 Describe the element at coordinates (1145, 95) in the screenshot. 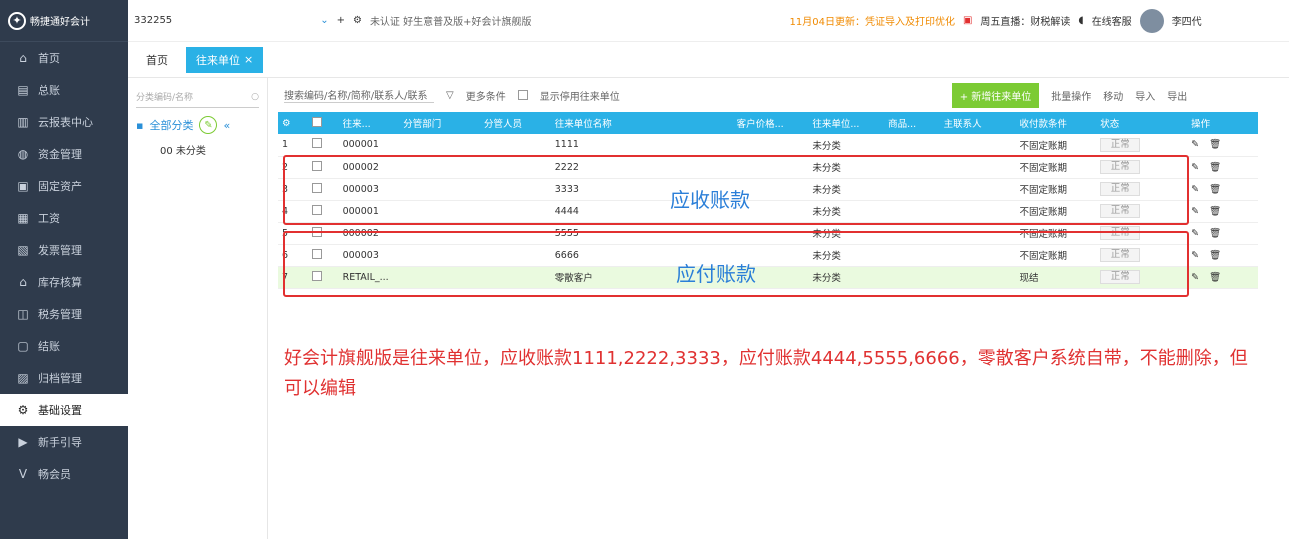

I see `import-button: 导入` at that location.